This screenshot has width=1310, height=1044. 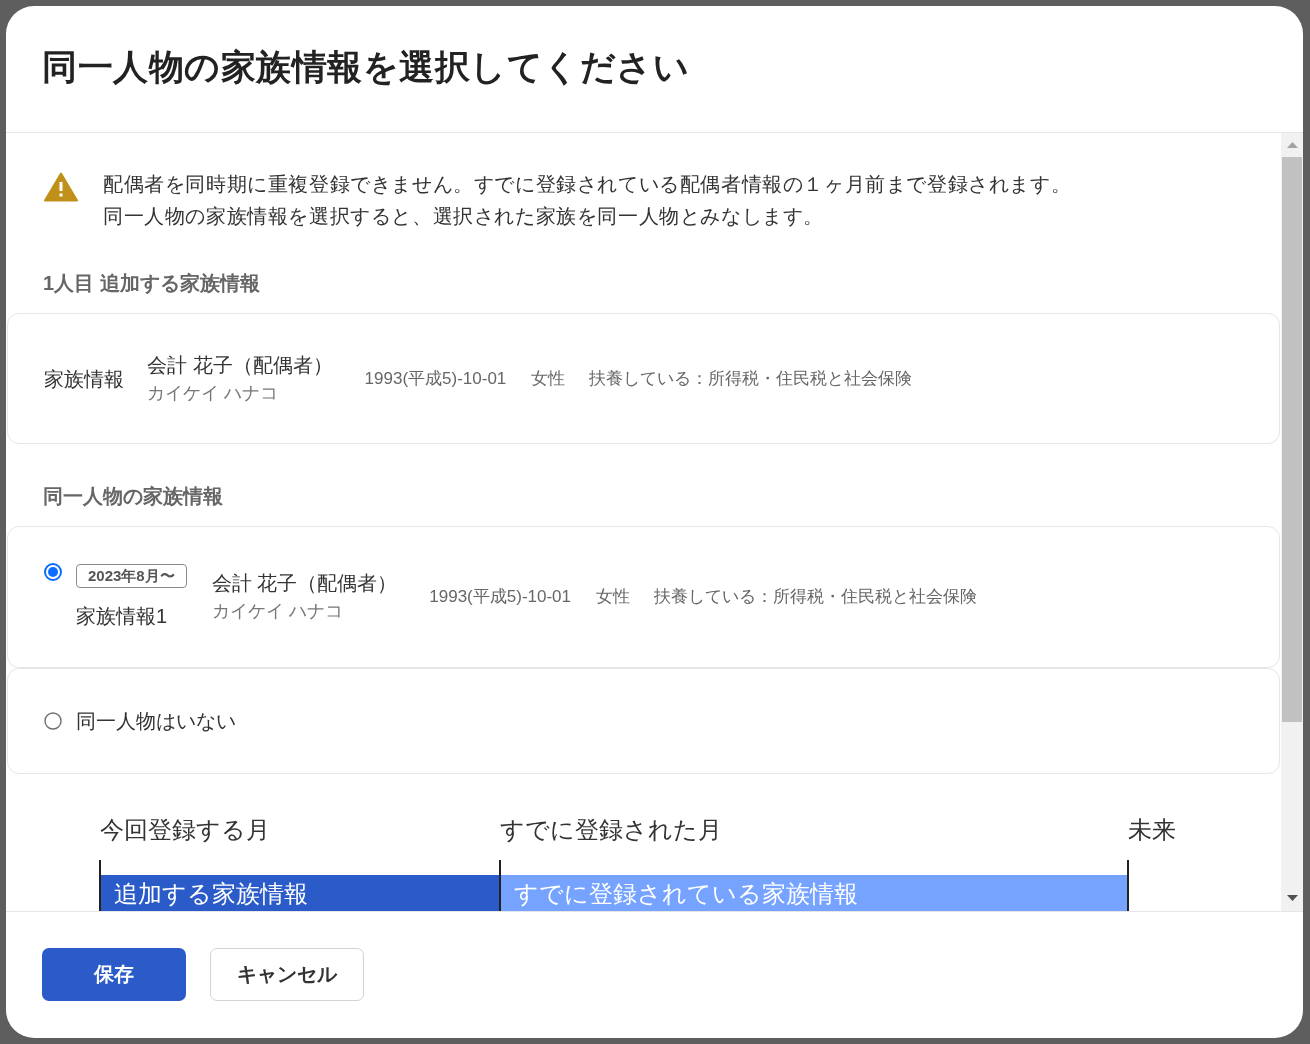 I want to click on scroll-down-arrow-icon, so click(x=1292, y=898).